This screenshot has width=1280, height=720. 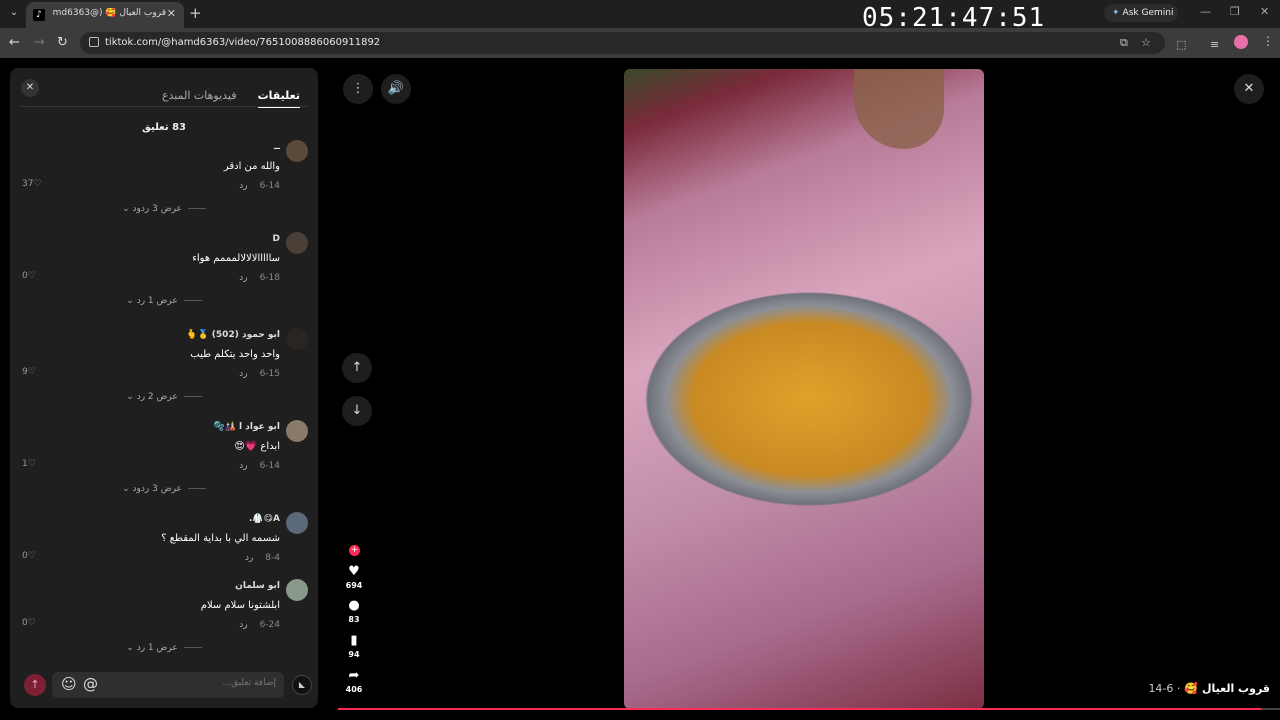 What do you see at coordinates (800, 709) in the screenshot?
I see `progress-fill` at bounding box center [800, 709].